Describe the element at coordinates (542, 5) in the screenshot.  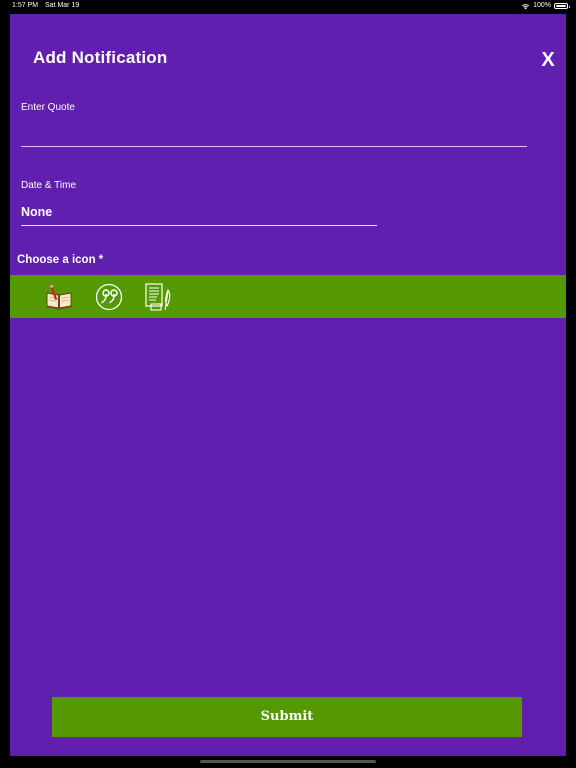
I see `battery-percent: 100%` at that location.